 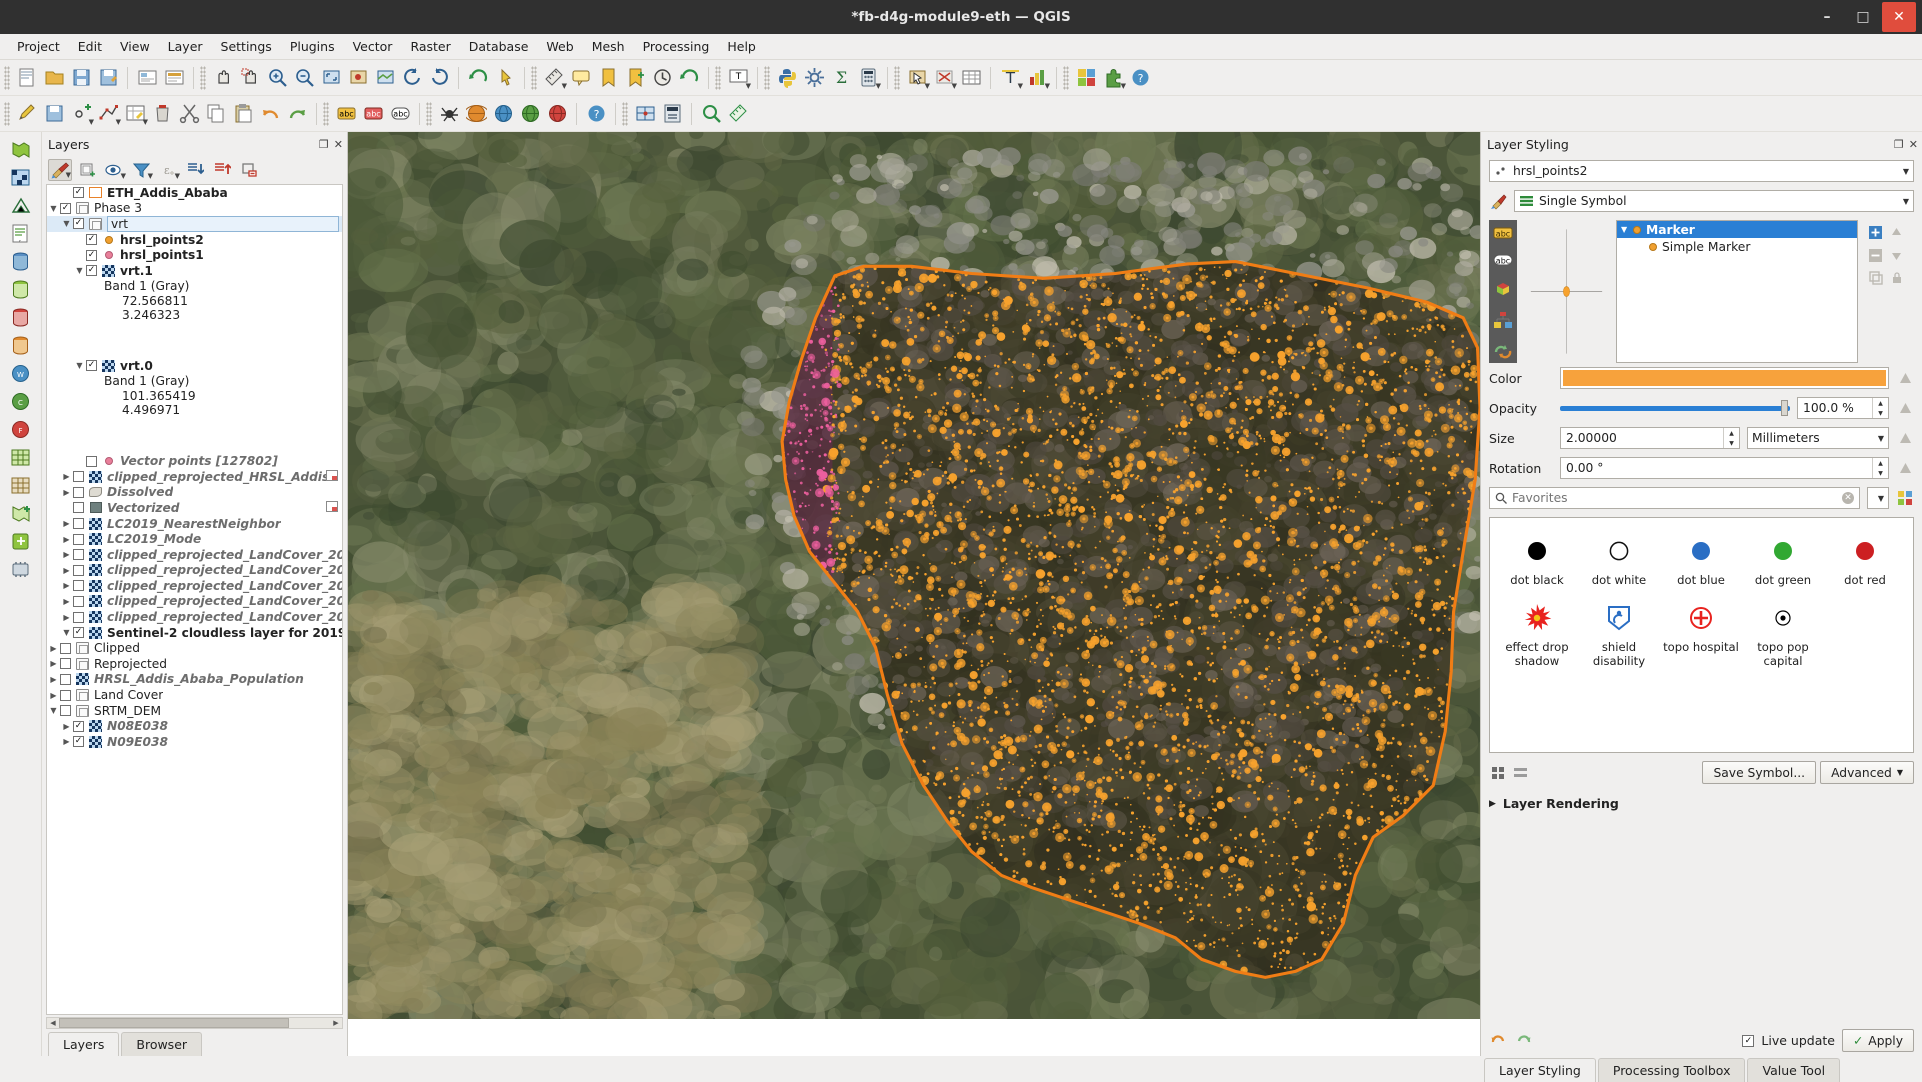 I want to click on open-table-icon, so click(x=971, y=78).